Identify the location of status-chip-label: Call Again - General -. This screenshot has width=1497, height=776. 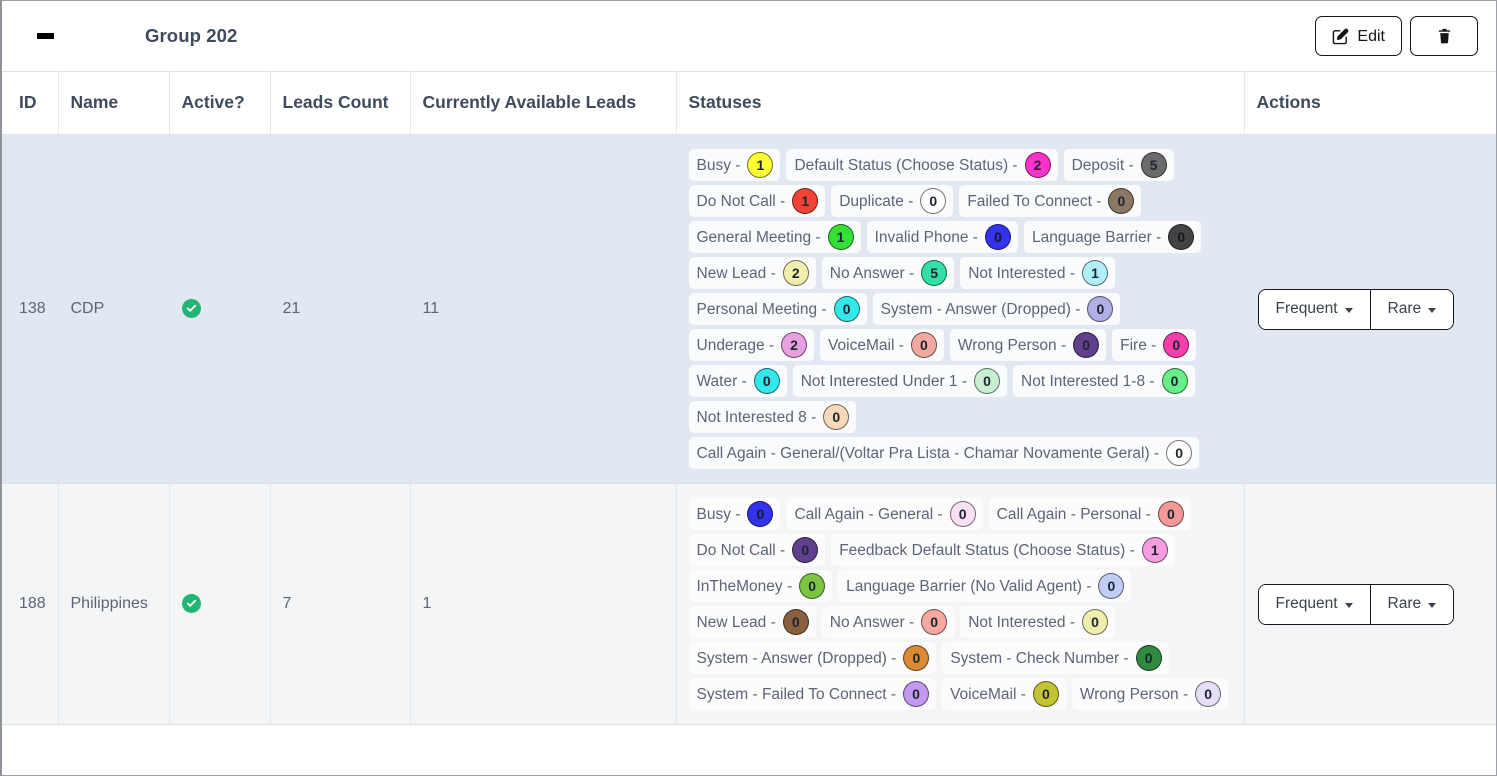
(868, 515).